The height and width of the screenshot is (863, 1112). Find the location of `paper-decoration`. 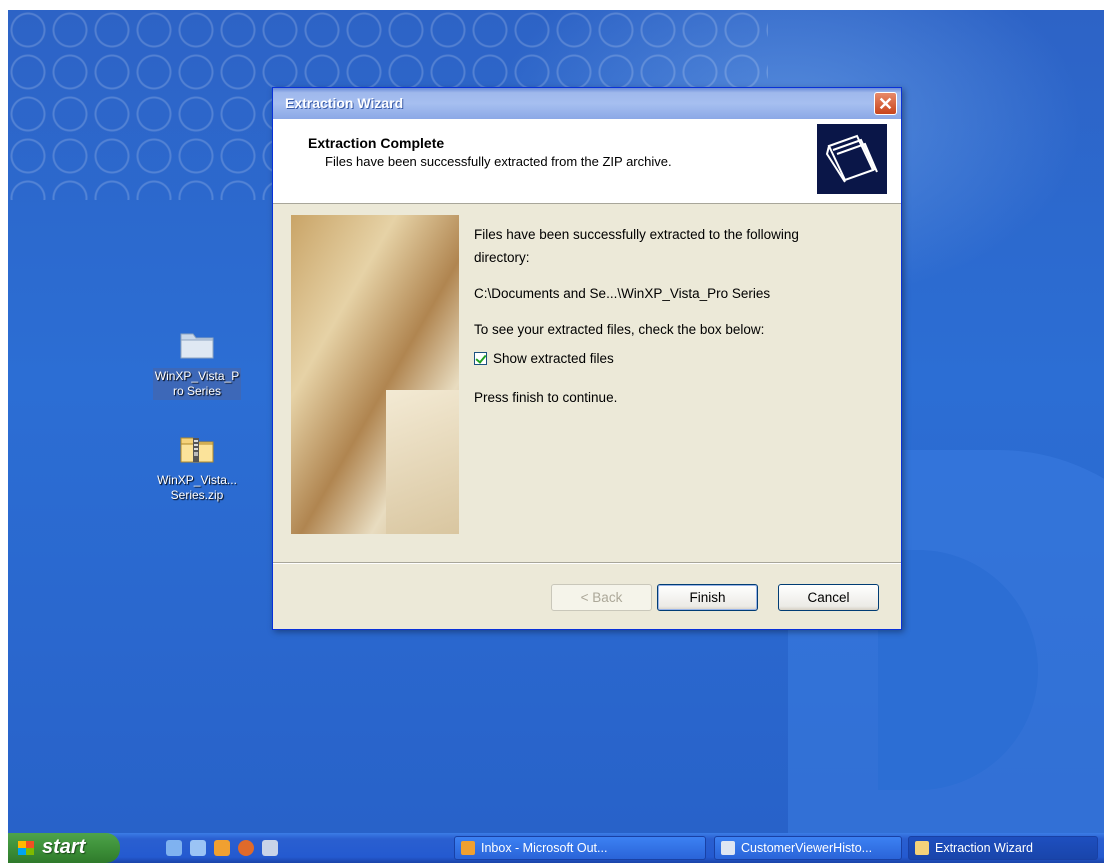

paper-decoration is located at coordinates (422, 462).